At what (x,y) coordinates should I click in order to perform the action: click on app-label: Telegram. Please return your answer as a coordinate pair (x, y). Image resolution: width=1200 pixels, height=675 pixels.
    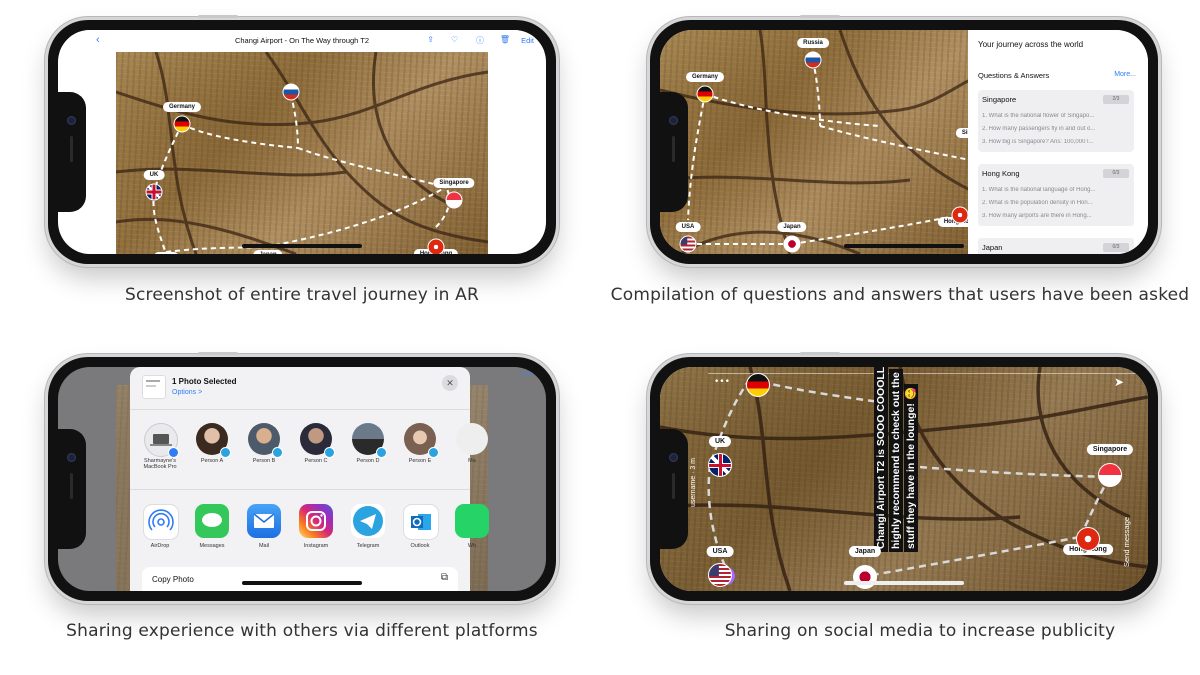
    Looking at the image, I should click on (368, 546).